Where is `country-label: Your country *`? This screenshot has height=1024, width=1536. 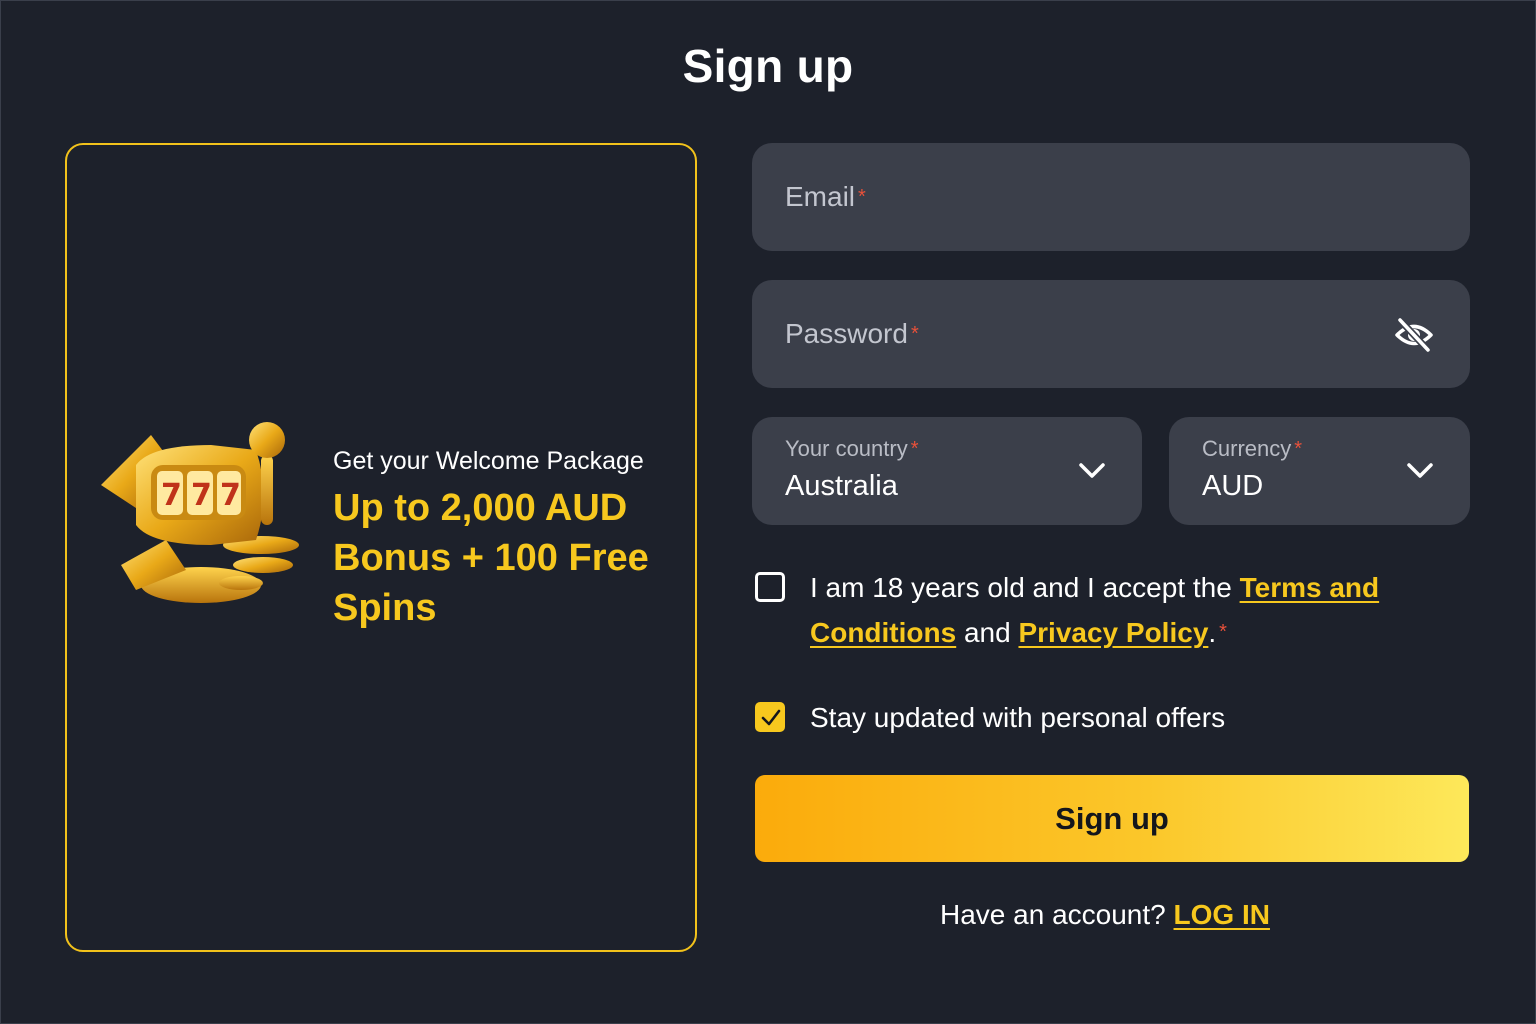 country-label: Your country * is located at coordinates (852, 448).